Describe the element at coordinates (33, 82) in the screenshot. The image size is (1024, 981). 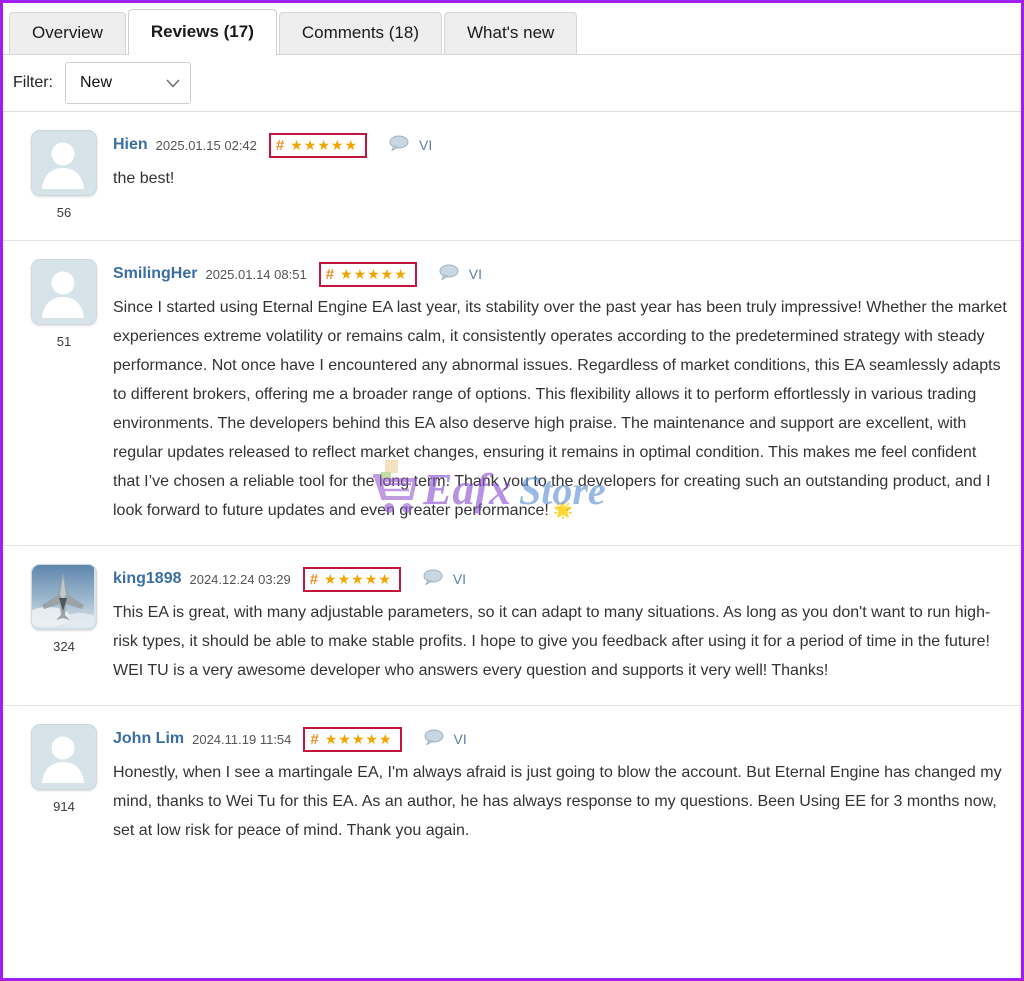
I see `filter-label: Filter:` at that location.